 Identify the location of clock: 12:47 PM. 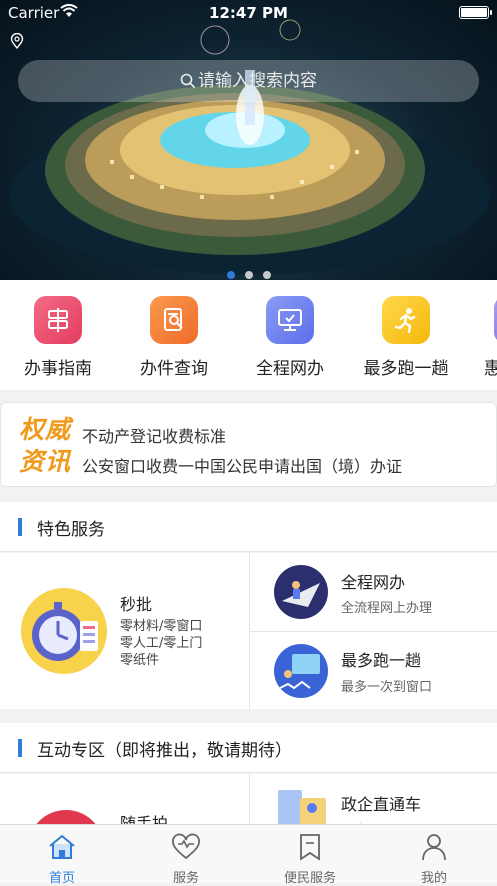
(248, 13).